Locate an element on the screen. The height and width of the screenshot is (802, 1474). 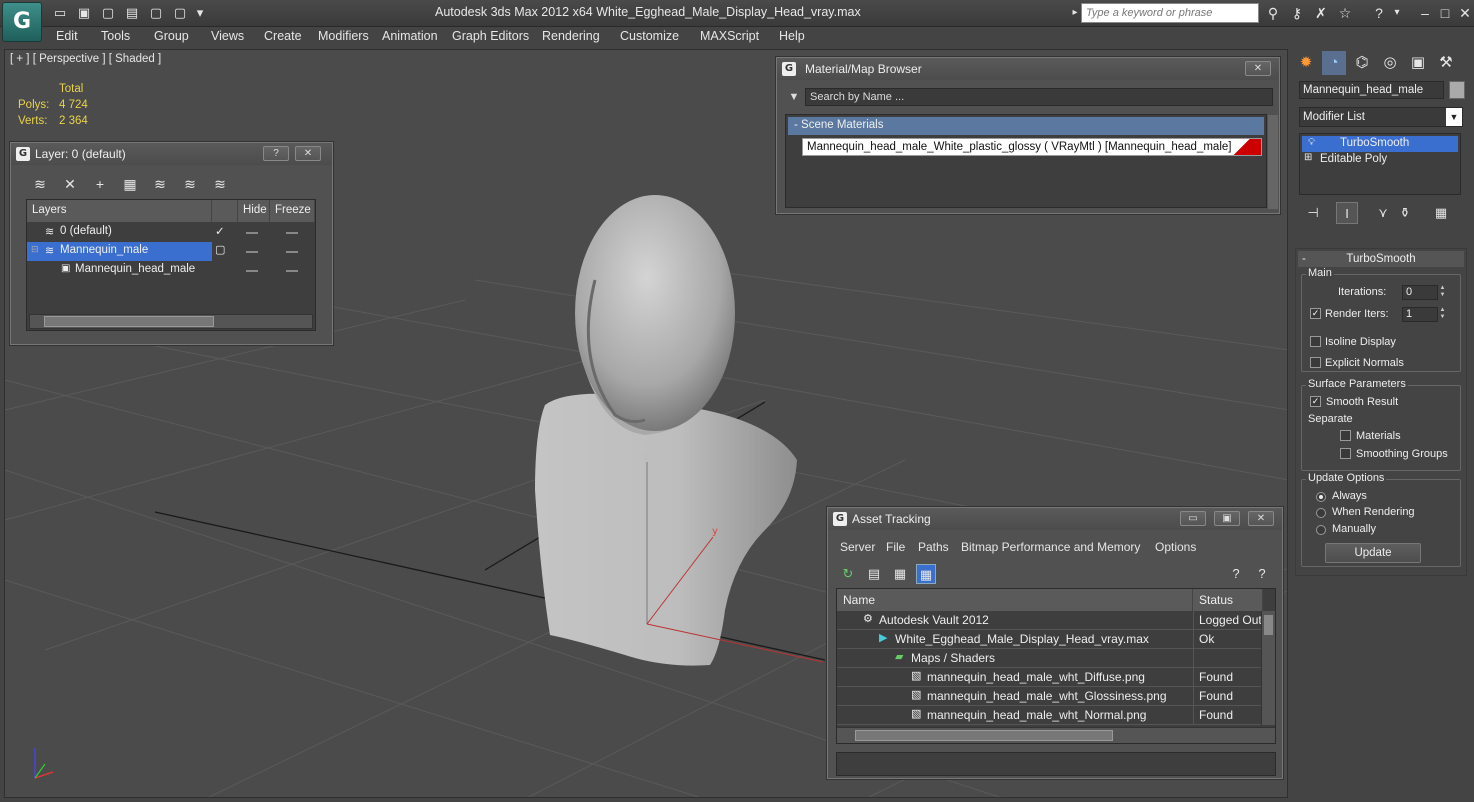
layer-close-button: ✕ is located at coordinates (308, 153).